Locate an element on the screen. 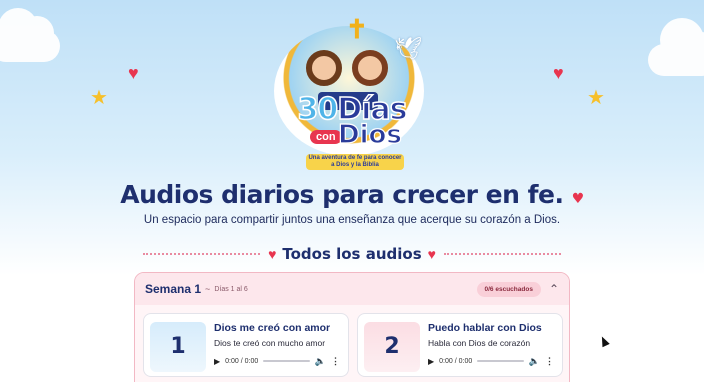  boy-illustration is located at coordinates (324, 68).